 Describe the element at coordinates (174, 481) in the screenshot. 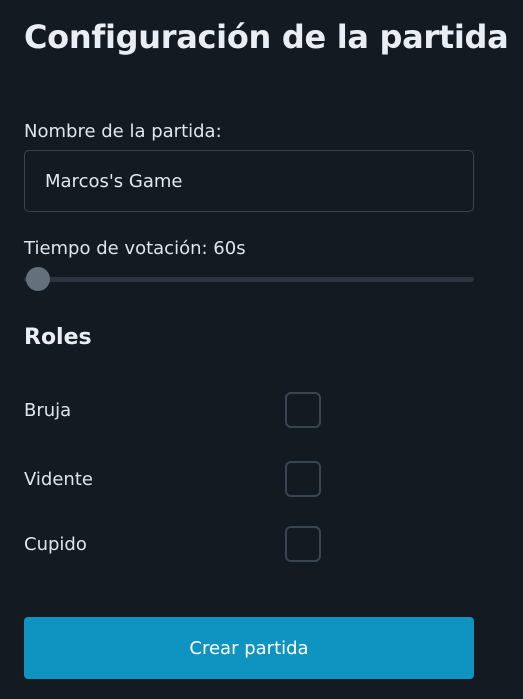

I see `role-row-vidente: Vidente` at that location.